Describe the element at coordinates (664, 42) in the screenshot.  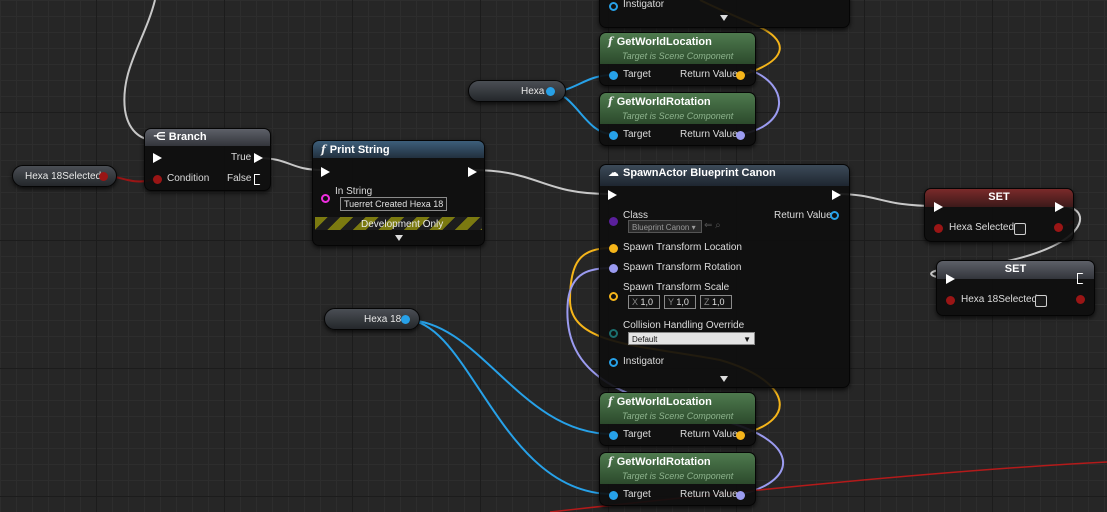
I see `node-title: GetWorldLocation` at that location.